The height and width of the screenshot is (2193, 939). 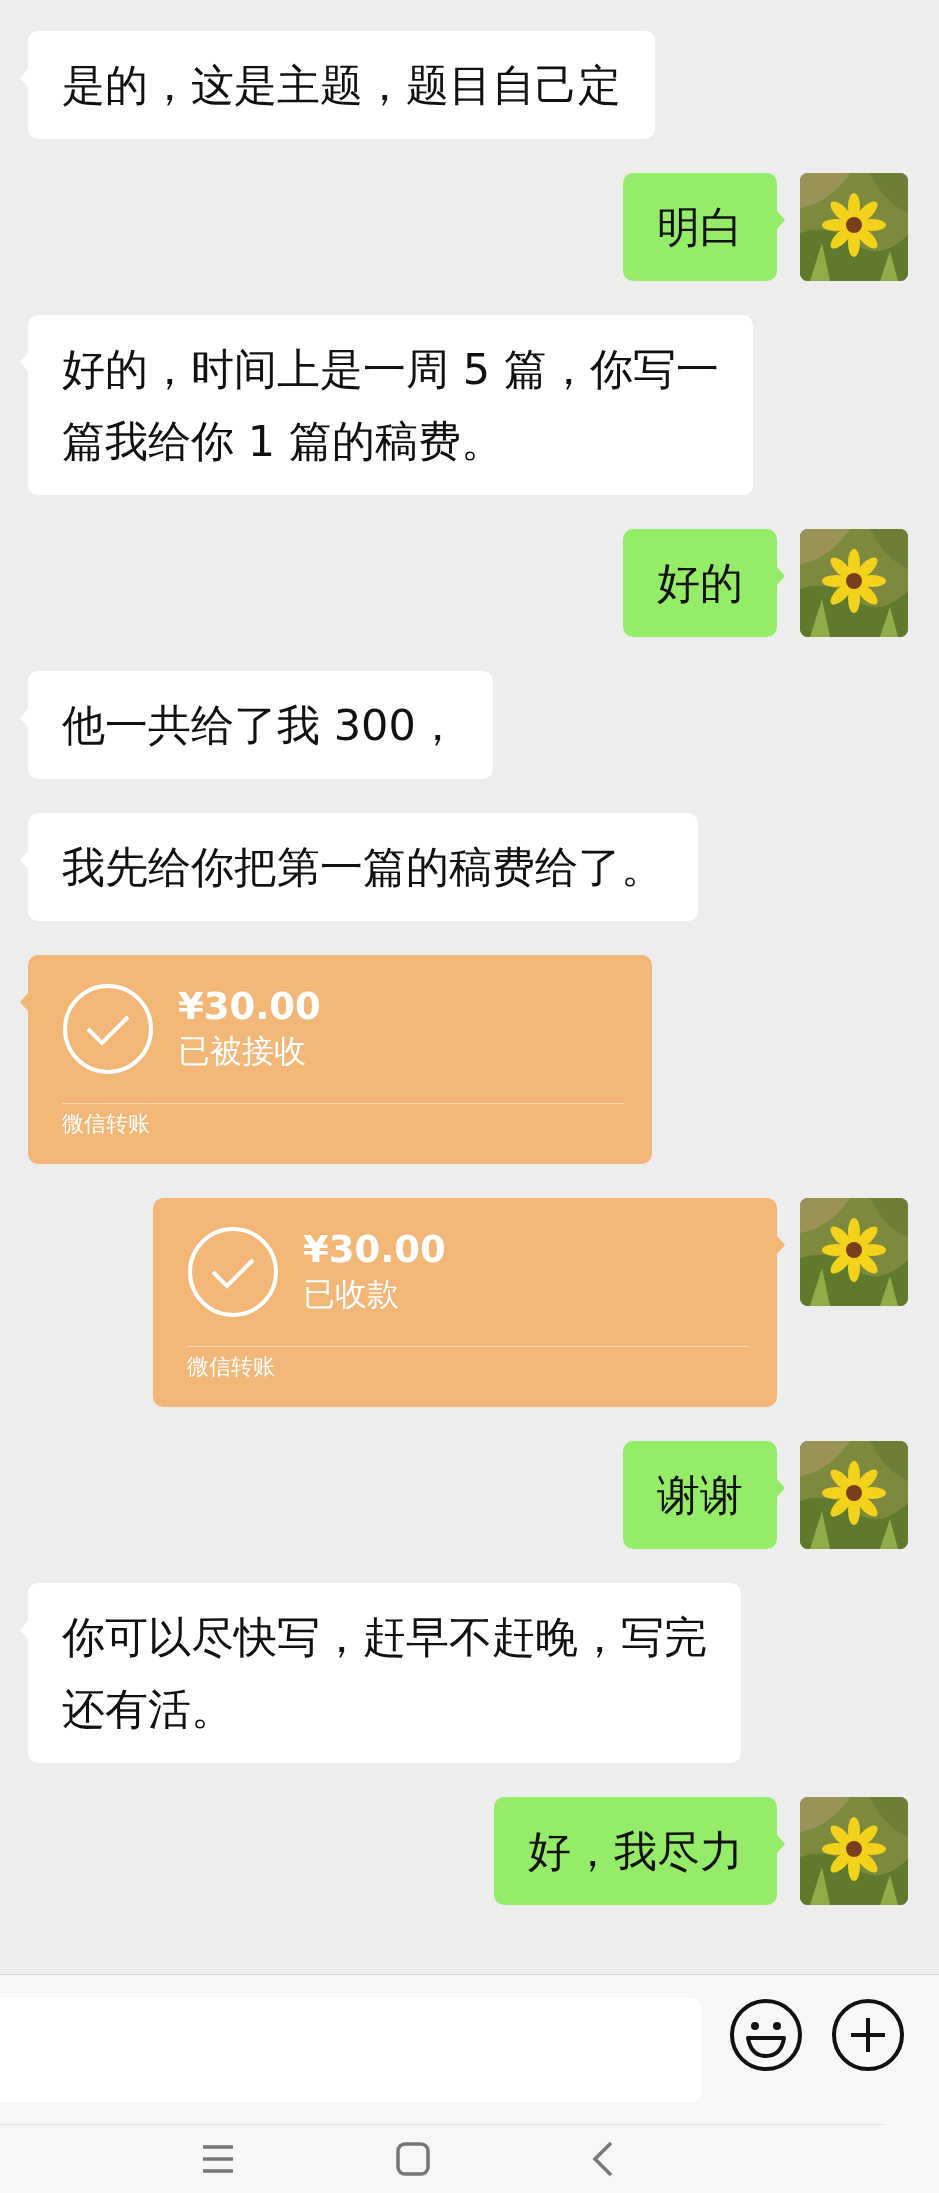 I want to click on message-bubble: 好的, so click(x=700, y=583).